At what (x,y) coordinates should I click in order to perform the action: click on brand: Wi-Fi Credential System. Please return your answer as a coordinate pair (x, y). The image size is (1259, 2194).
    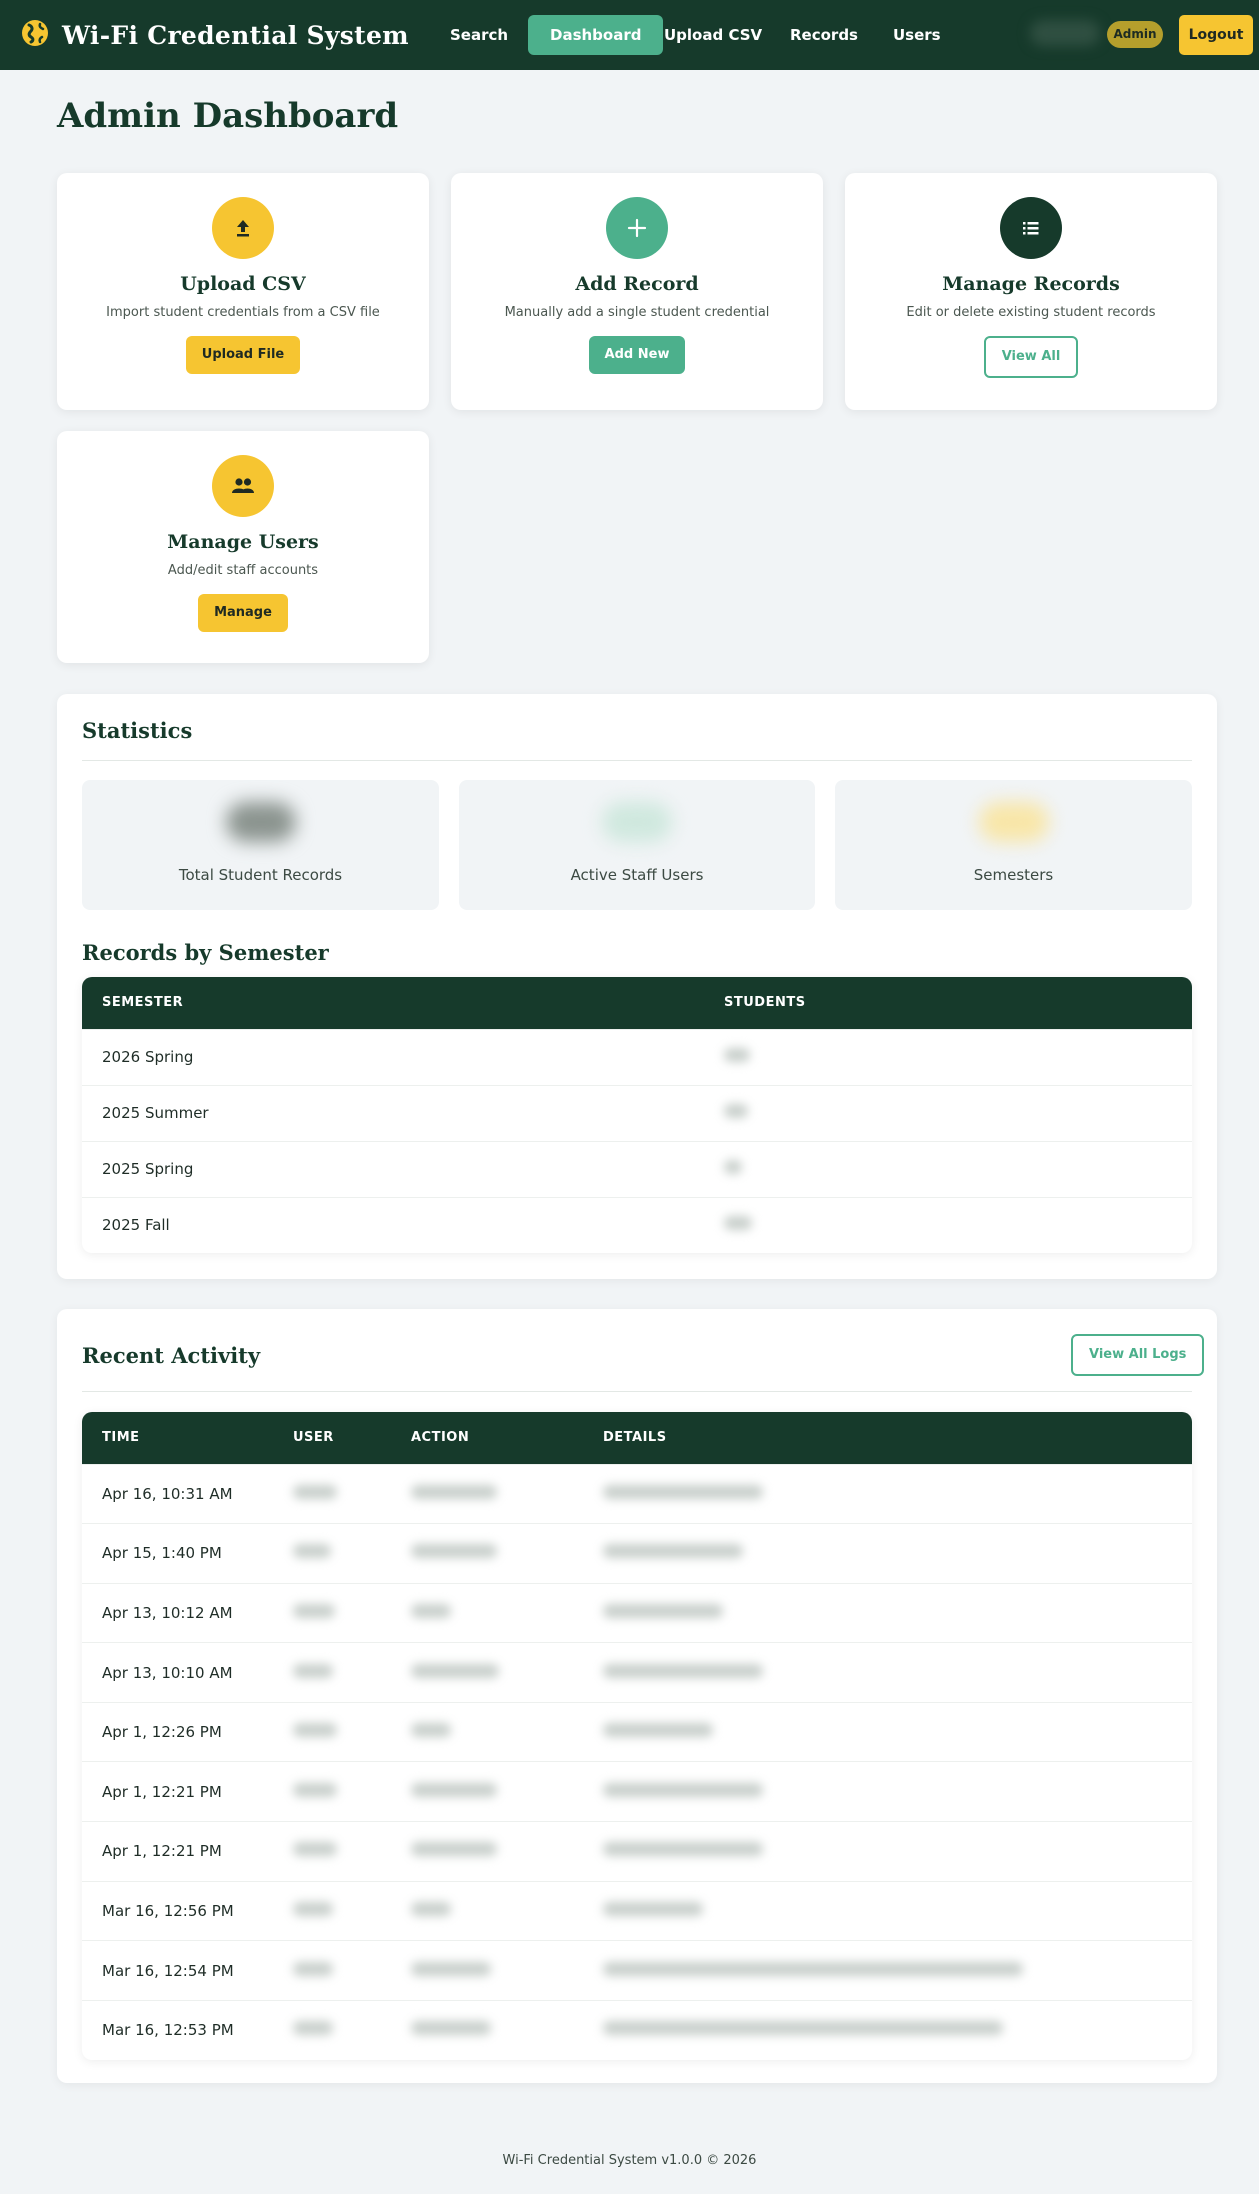
    Looking at the image, I should click on (214, 35).